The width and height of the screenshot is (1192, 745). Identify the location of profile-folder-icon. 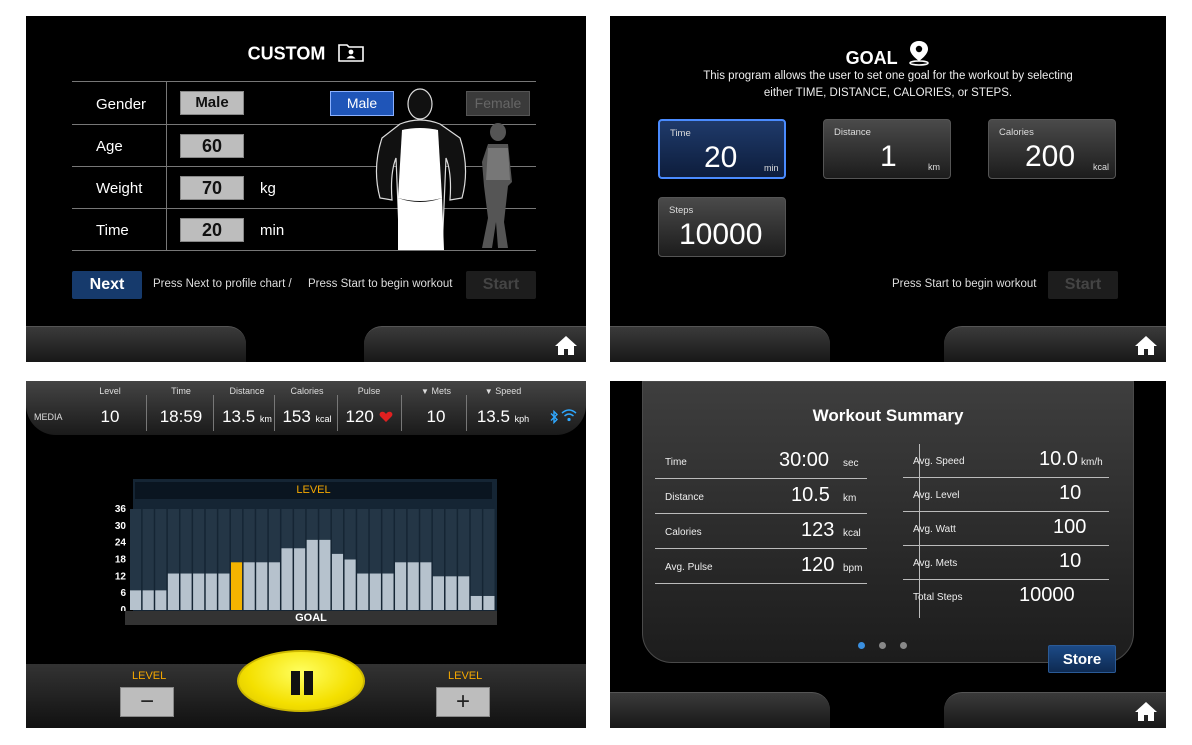
(351, 54).